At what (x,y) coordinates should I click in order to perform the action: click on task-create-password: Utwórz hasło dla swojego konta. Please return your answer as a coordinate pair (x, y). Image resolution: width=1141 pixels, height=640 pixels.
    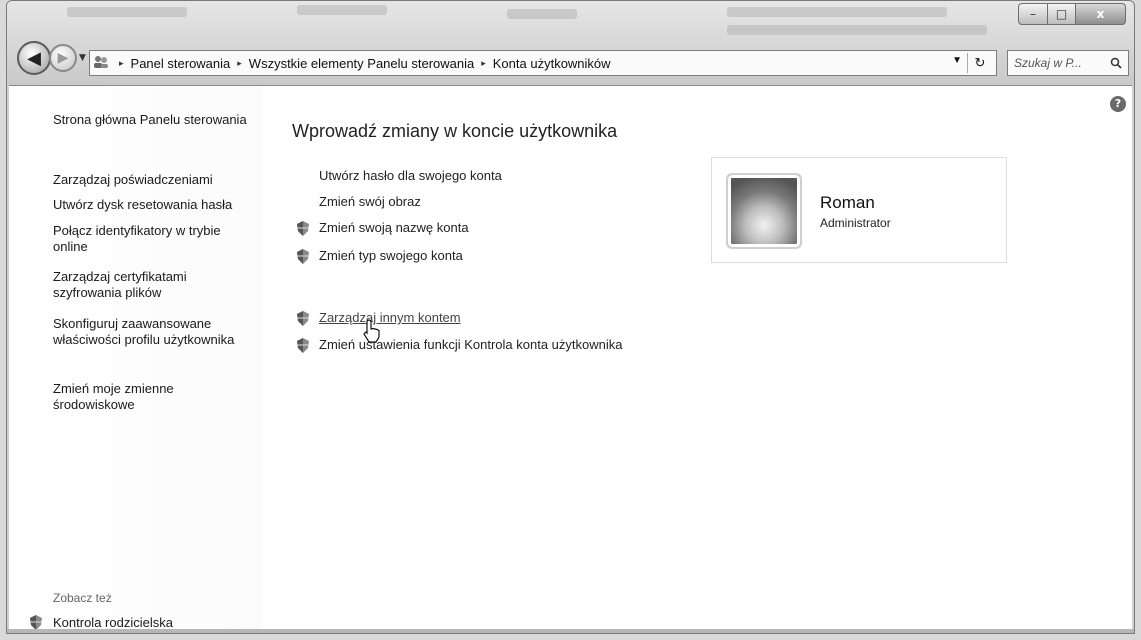
    Looking at the image, I should click on (410, 175).